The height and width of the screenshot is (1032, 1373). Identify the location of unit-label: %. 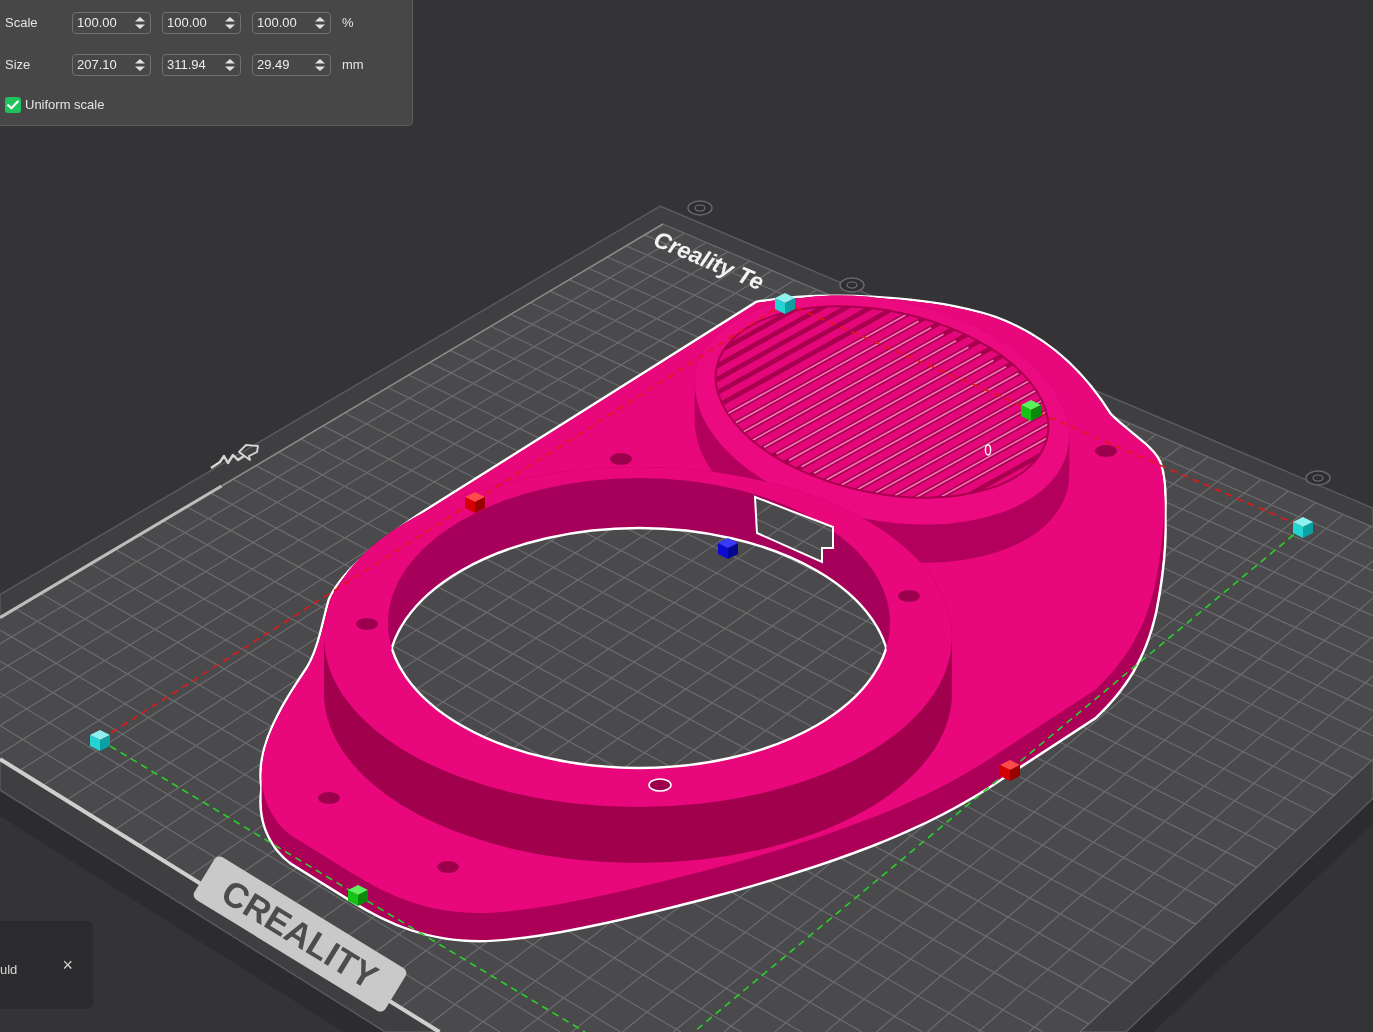
(348, 23).